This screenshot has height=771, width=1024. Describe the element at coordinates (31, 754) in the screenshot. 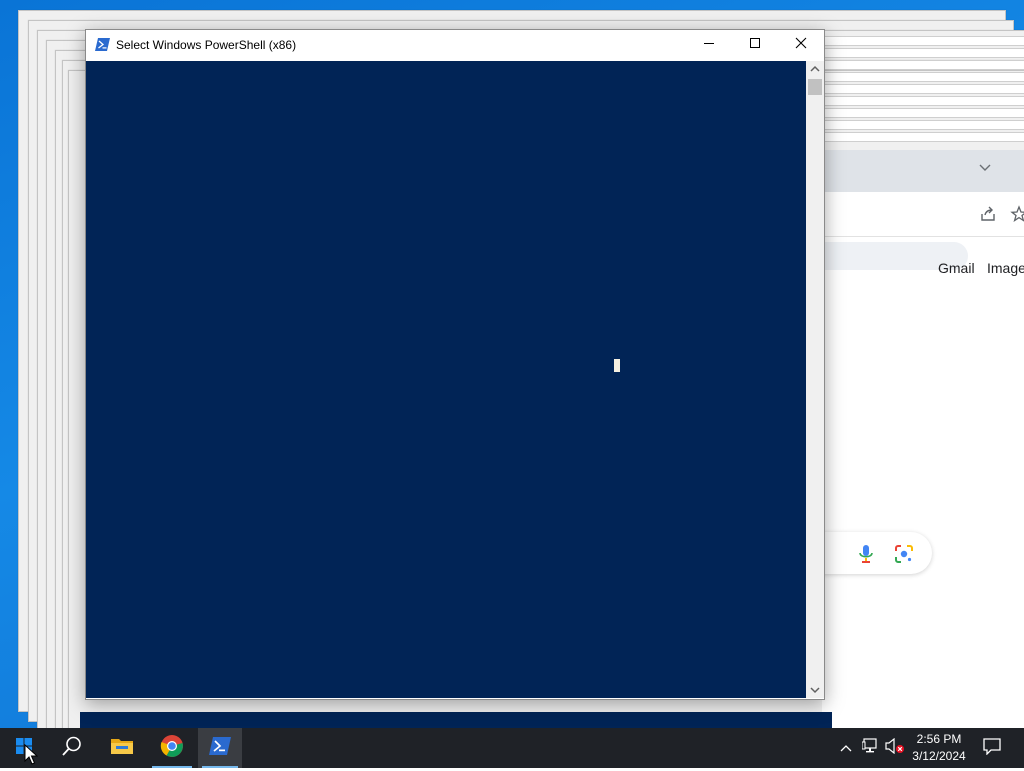

I see `mouse-pointer` at that location.